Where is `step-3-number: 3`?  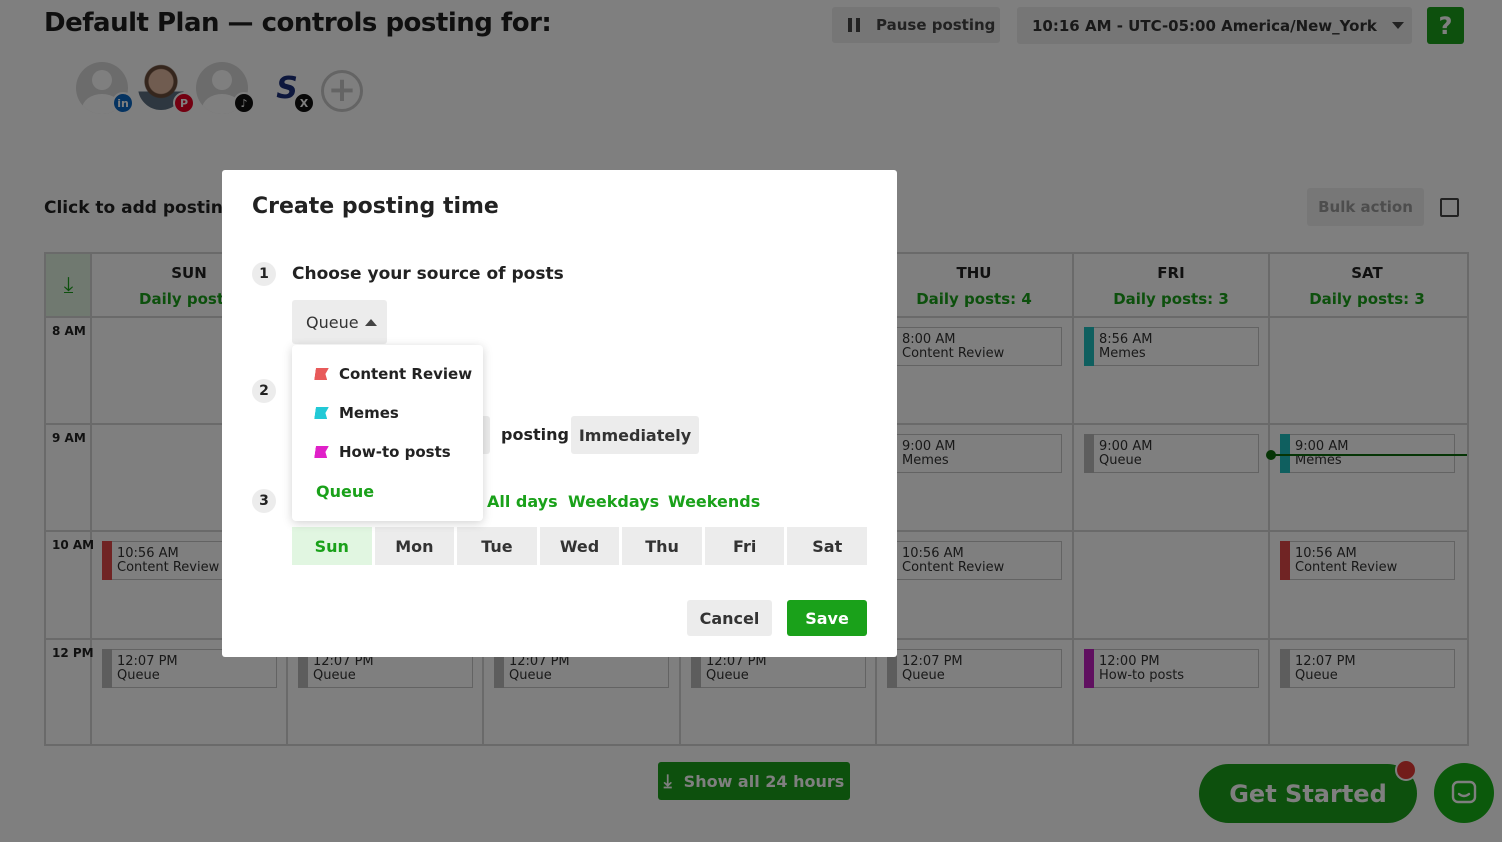 step-3-number: 3 is located at coordinates (264, 501).